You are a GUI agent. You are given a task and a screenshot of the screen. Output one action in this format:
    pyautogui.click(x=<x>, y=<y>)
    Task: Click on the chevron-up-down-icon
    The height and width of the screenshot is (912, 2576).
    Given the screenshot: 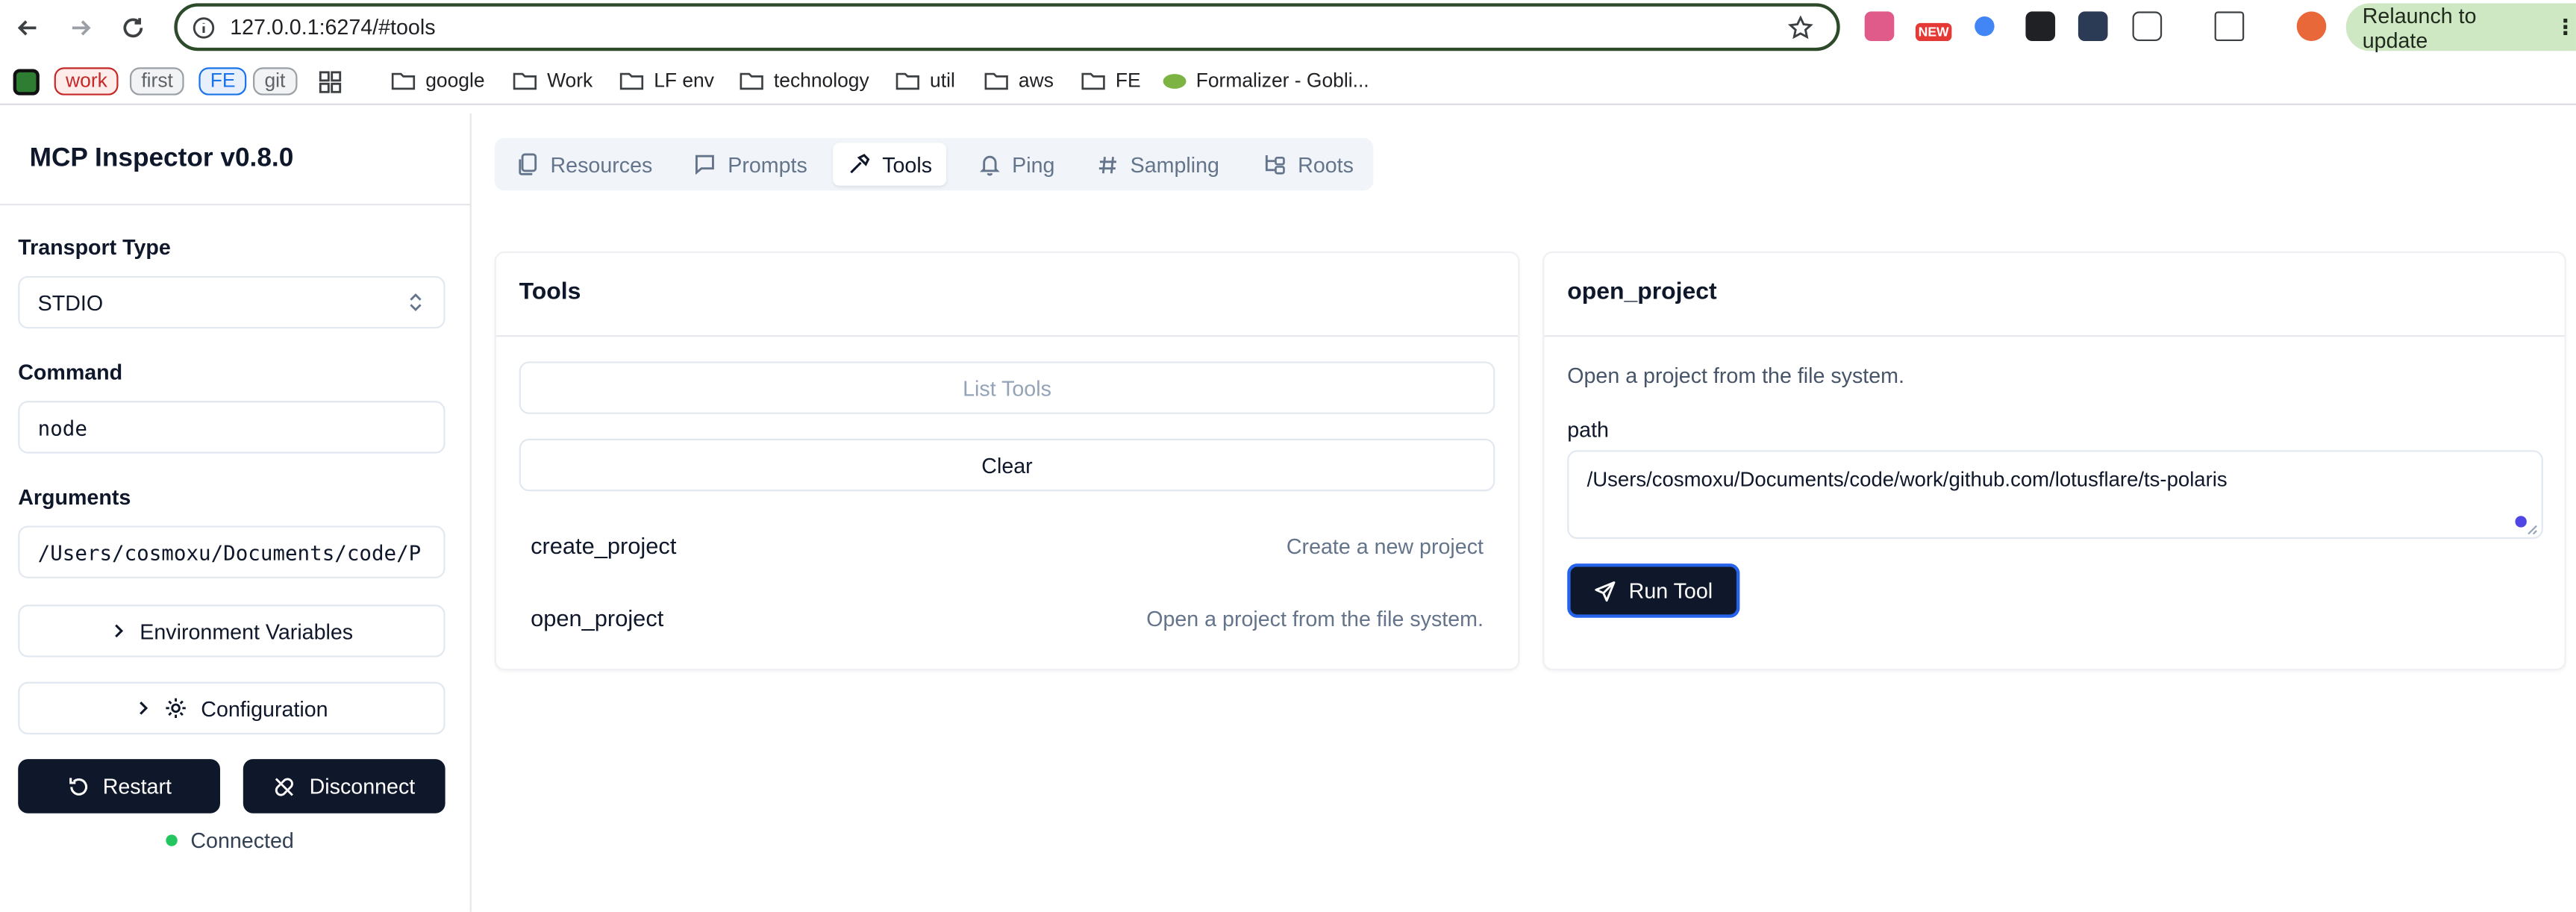 What is the action you would take?
    pyautogui.click(x=416, y=302)
    